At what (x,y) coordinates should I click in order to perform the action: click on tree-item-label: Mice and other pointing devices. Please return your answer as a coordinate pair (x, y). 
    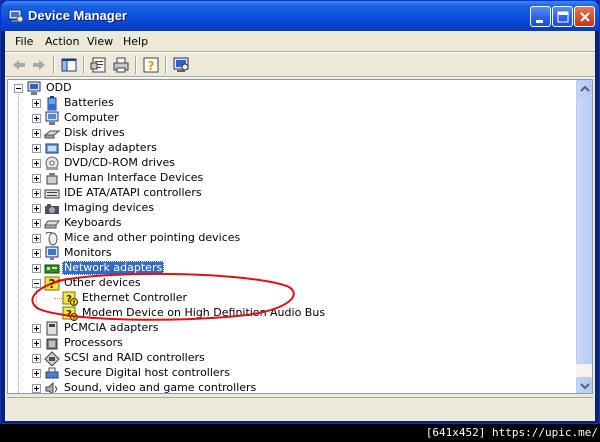
    Looking at the image, I should click on (152, 237).